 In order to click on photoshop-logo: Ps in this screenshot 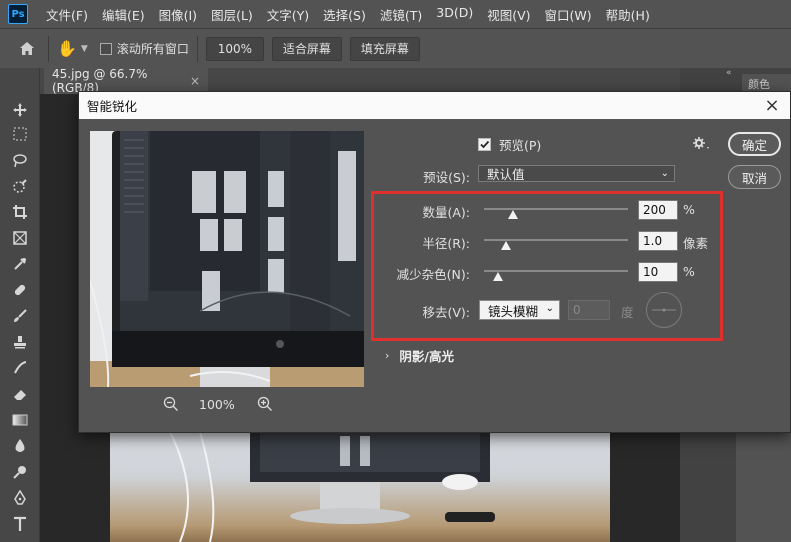, I will do `click(18, 14)`.